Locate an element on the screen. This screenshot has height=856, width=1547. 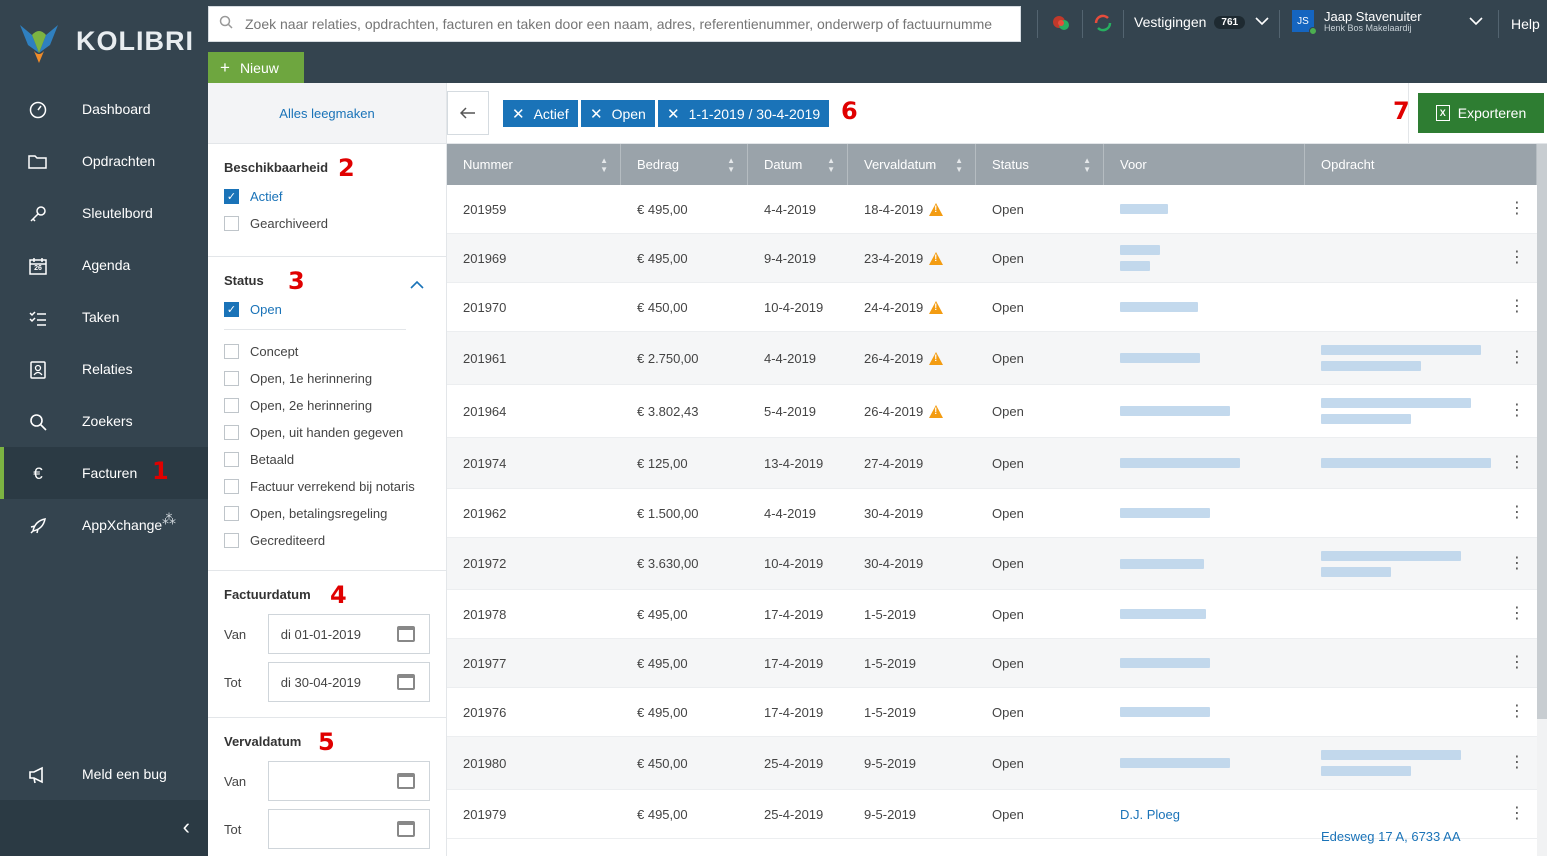
column-header-bedrag: Bedrag ▲ ▼ is located at coordinates (684, 164).